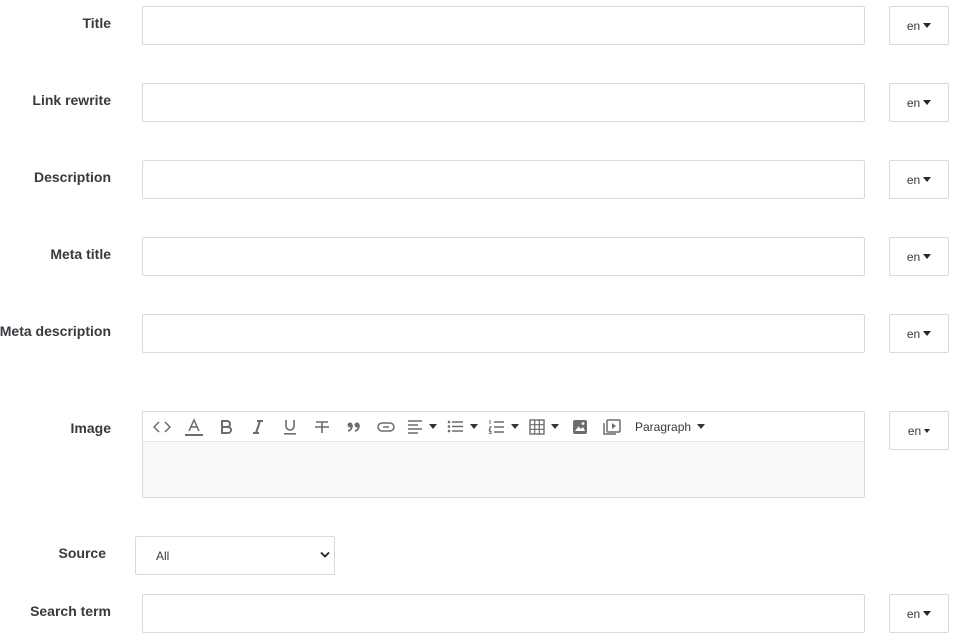 The width and height of the screenshot is (953, 642). Describe the element at coordinates (612, 427) in the screenshot. I see `media-icon` at that location.